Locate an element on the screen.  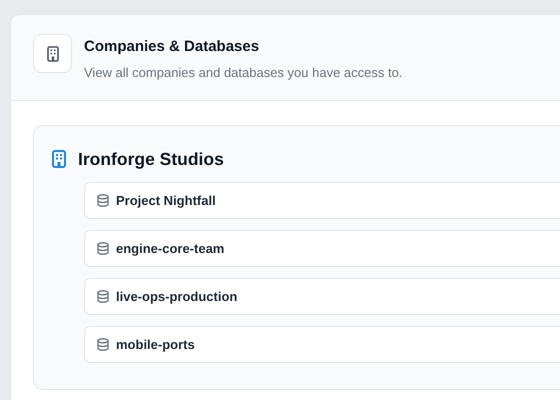
database-item: mobile-ports is located at coordinates (322, 345).